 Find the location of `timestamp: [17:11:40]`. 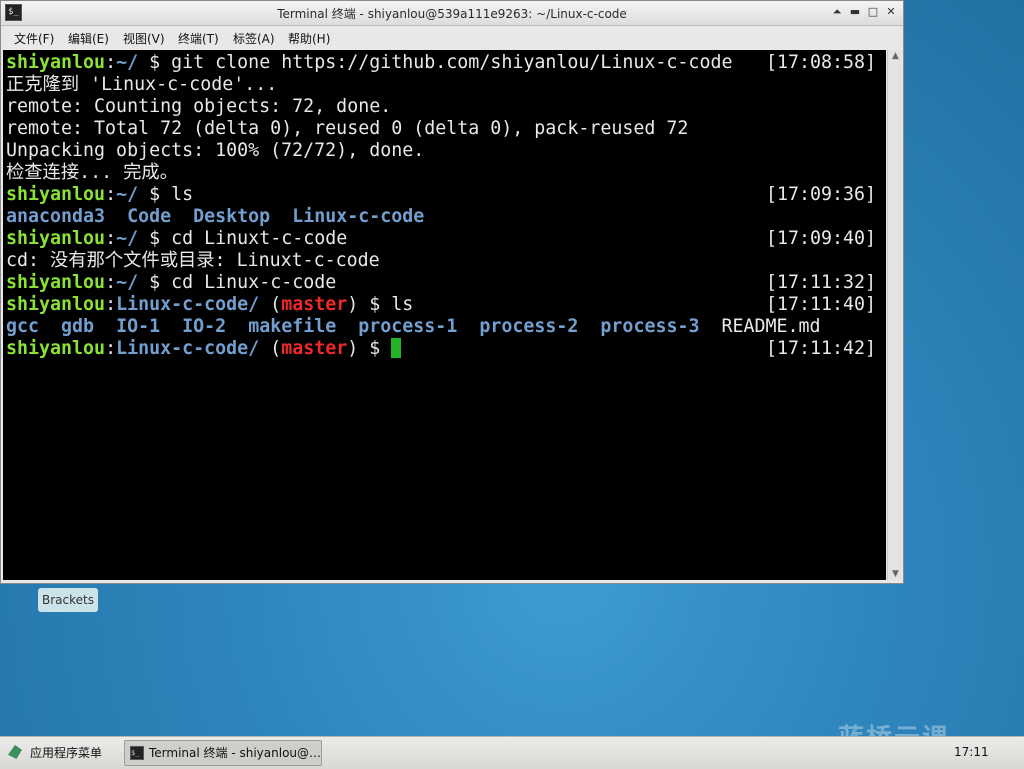

timestamp: [17:11:40] is located at coordinates (821, 304).